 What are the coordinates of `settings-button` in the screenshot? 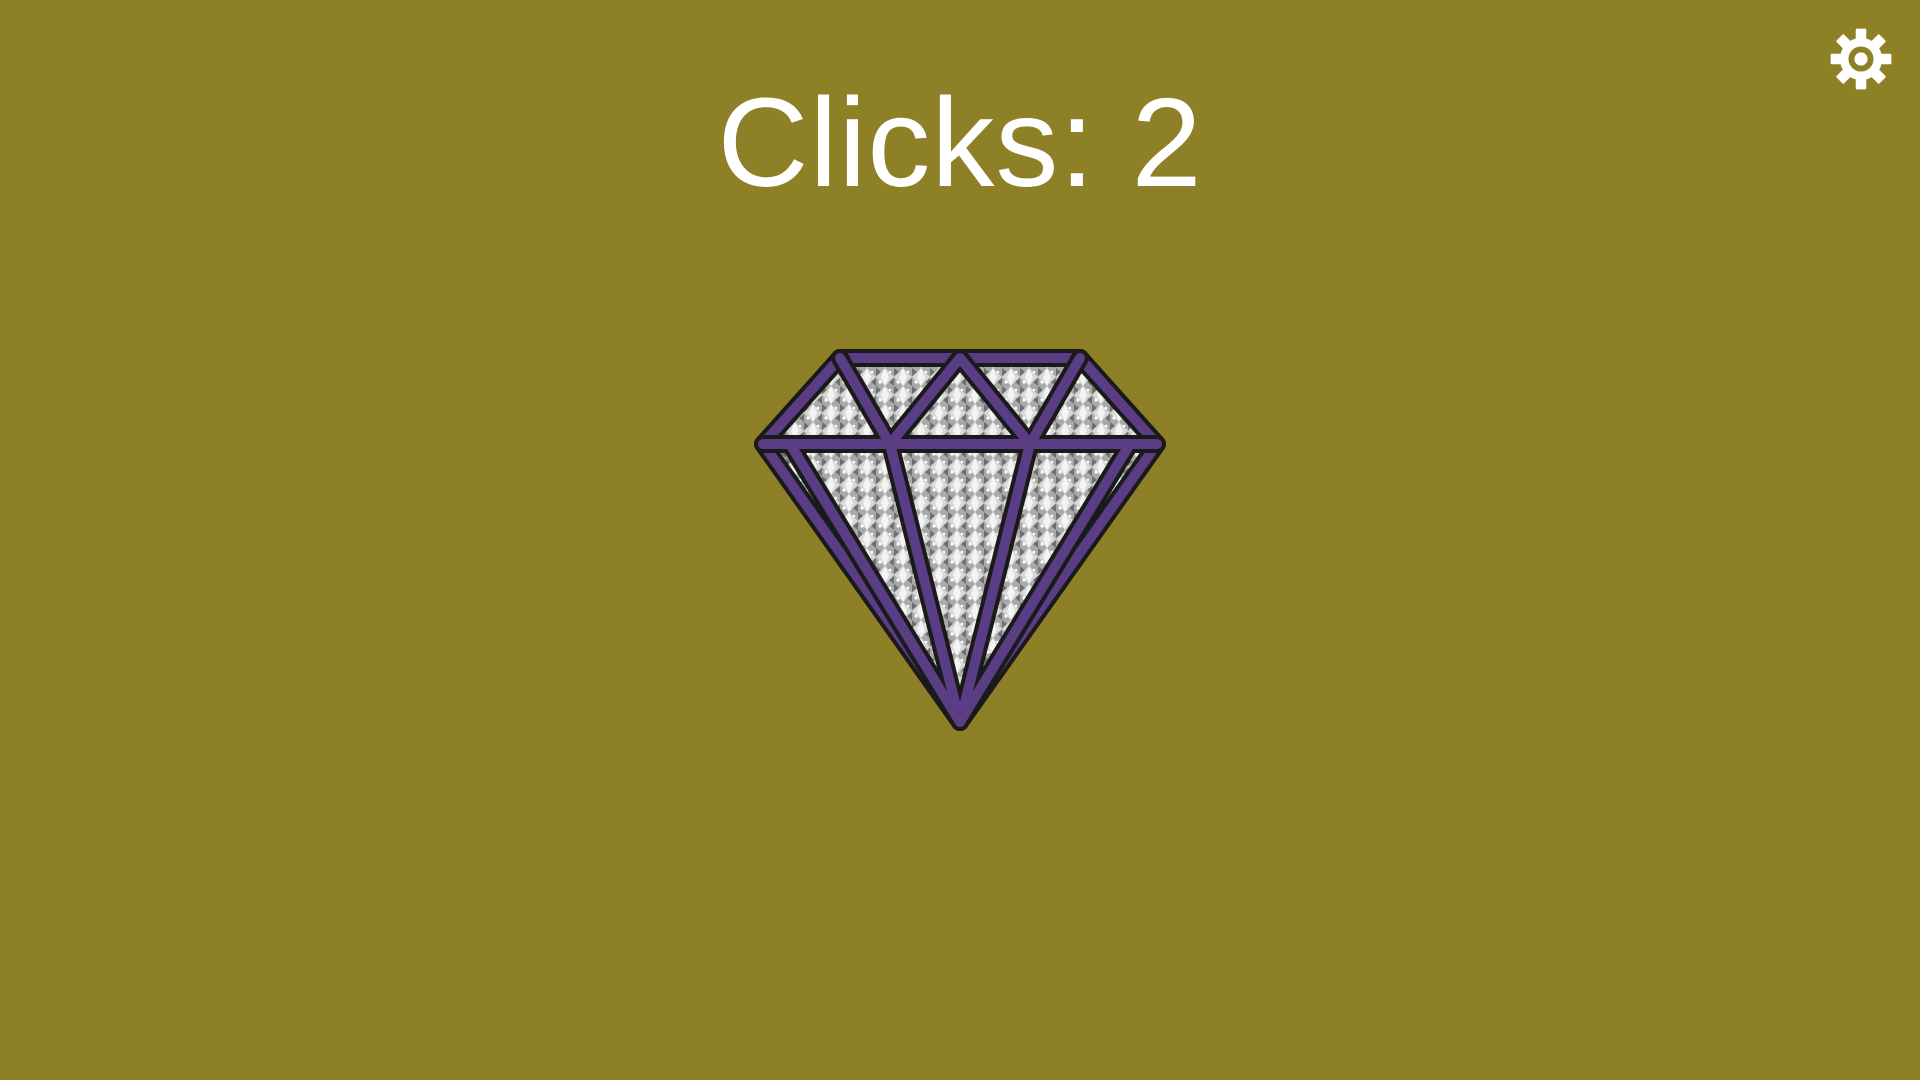 It's located at (1861, 59).